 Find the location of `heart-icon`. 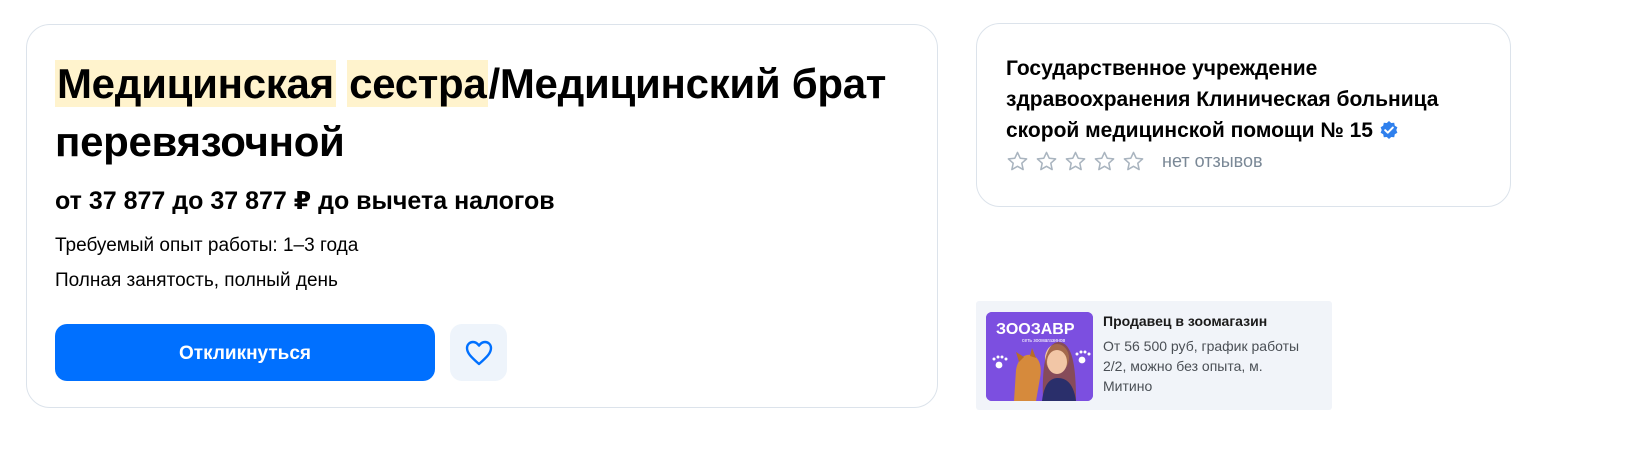

heart-icon is located at coordinates (478, 352).